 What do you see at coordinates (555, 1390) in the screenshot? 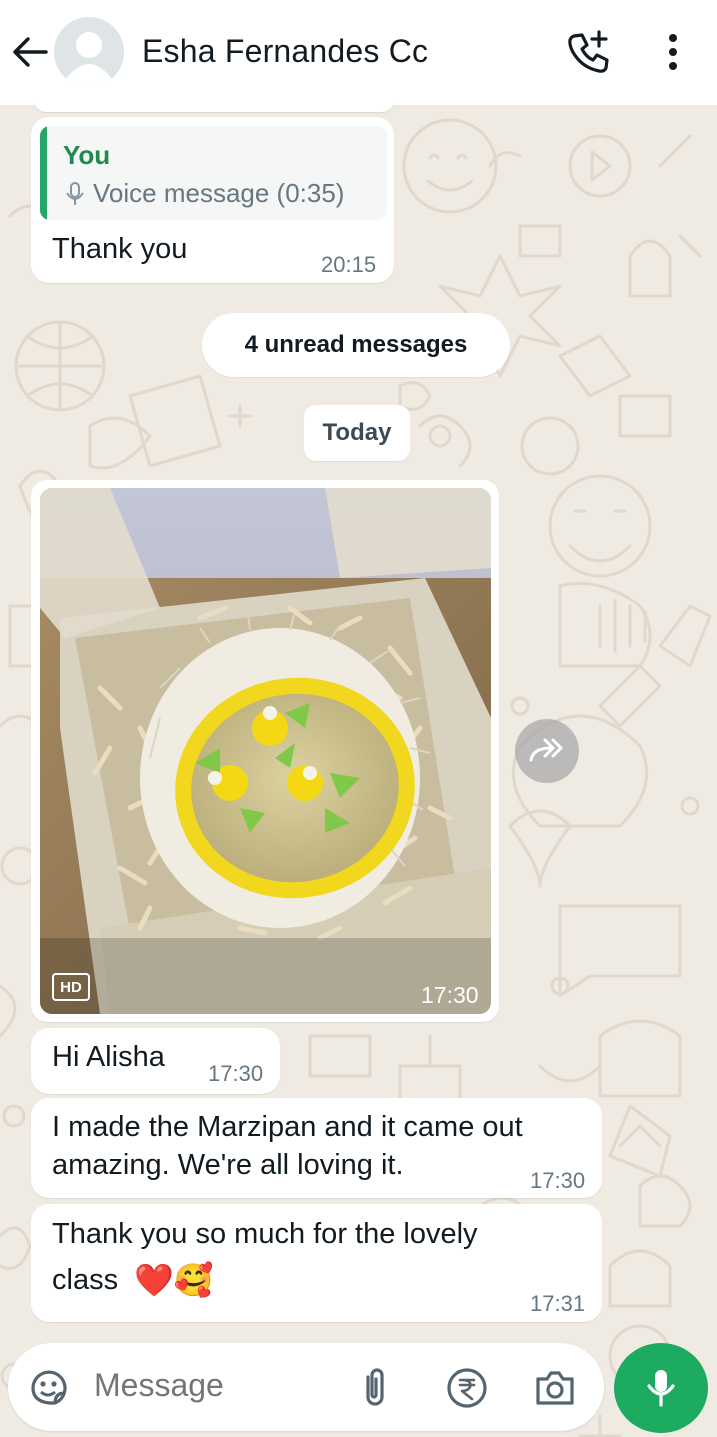
I see `camera-icon` at bounding box center [555, 1390].